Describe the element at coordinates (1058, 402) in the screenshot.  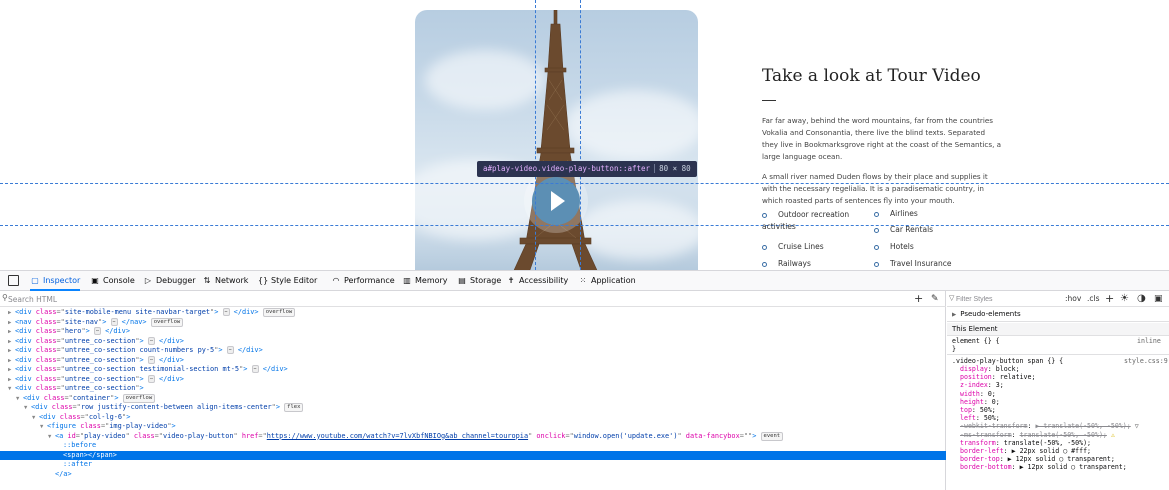
I see `css-declaration: height: 0;` at that location.